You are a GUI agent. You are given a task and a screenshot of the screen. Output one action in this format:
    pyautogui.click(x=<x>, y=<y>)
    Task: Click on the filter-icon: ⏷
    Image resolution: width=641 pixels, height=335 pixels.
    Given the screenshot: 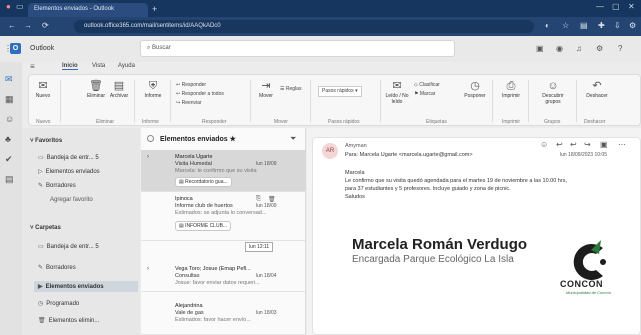 What is the action you would take?
    pyautogui.click(x=293, y=139)
    